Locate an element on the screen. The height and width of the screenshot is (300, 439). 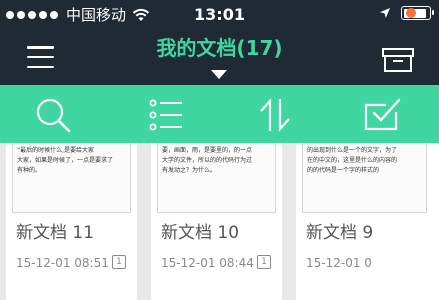
status-time: 13:01 is located at coordinates (219, 14).